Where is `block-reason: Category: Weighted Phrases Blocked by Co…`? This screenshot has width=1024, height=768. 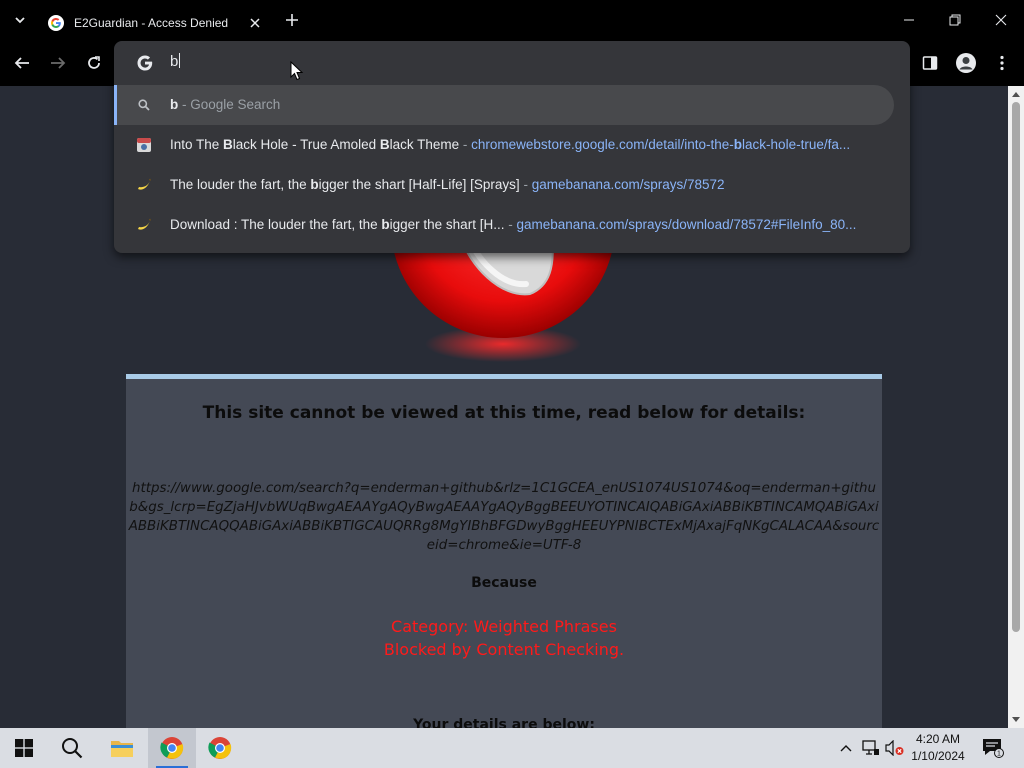 block-reason: Category: Weighted Phrases Blocked by Co… is located at coordinates (504, 638).